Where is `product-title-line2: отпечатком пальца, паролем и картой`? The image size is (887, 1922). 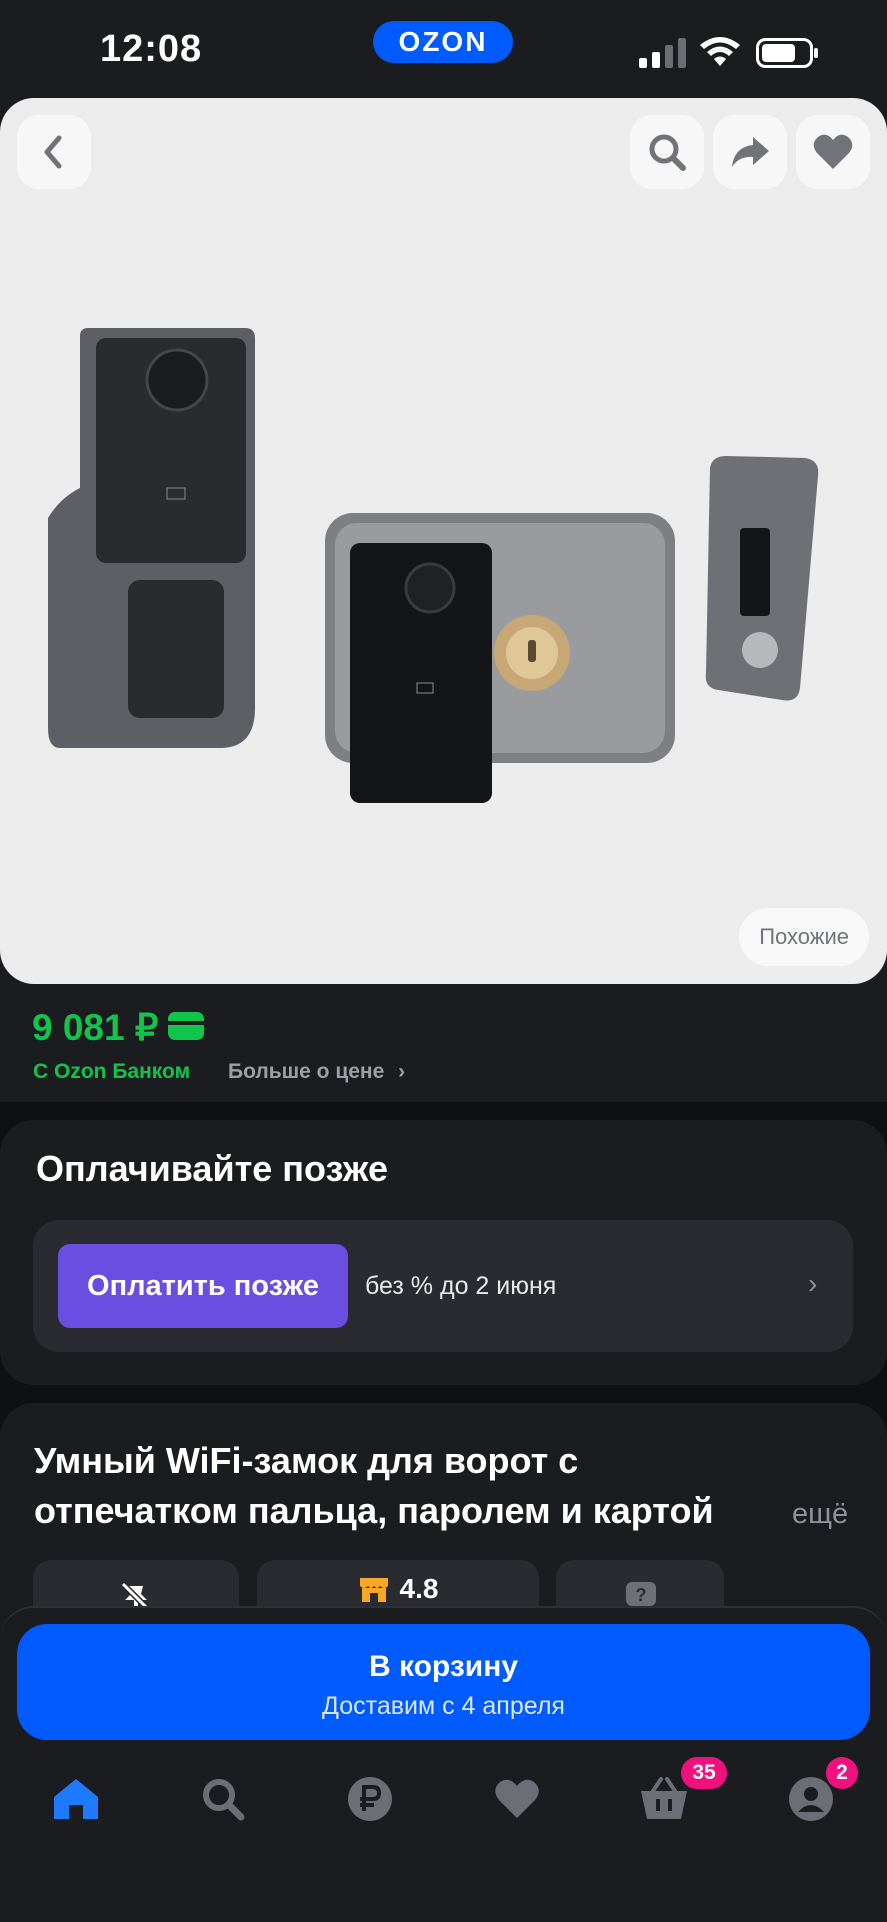 product-title-line2: отпечатком пальца, паролем и картой is located at coordinates (374, 1510).